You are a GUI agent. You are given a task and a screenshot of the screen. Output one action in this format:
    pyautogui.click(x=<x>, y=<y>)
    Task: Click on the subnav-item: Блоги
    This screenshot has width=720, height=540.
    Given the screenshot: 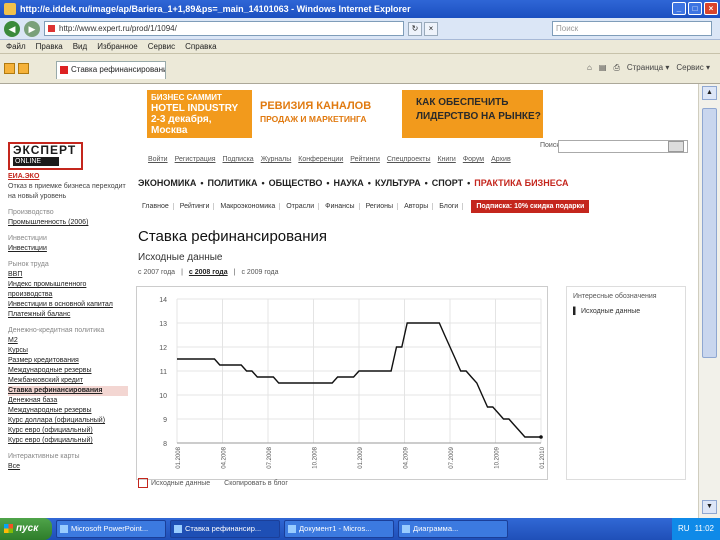 What is the action you would take?
    pyautogui.click(x=449, y=206)
    